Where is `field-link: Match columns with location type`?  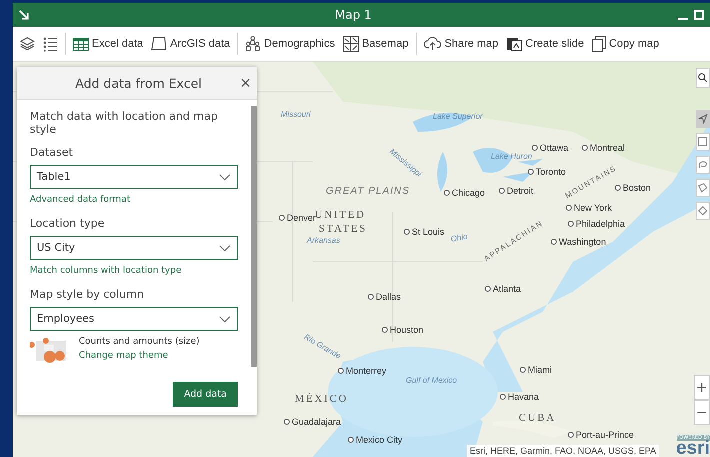
field-link: Match columns with location type is located at coordinates (106, 271).